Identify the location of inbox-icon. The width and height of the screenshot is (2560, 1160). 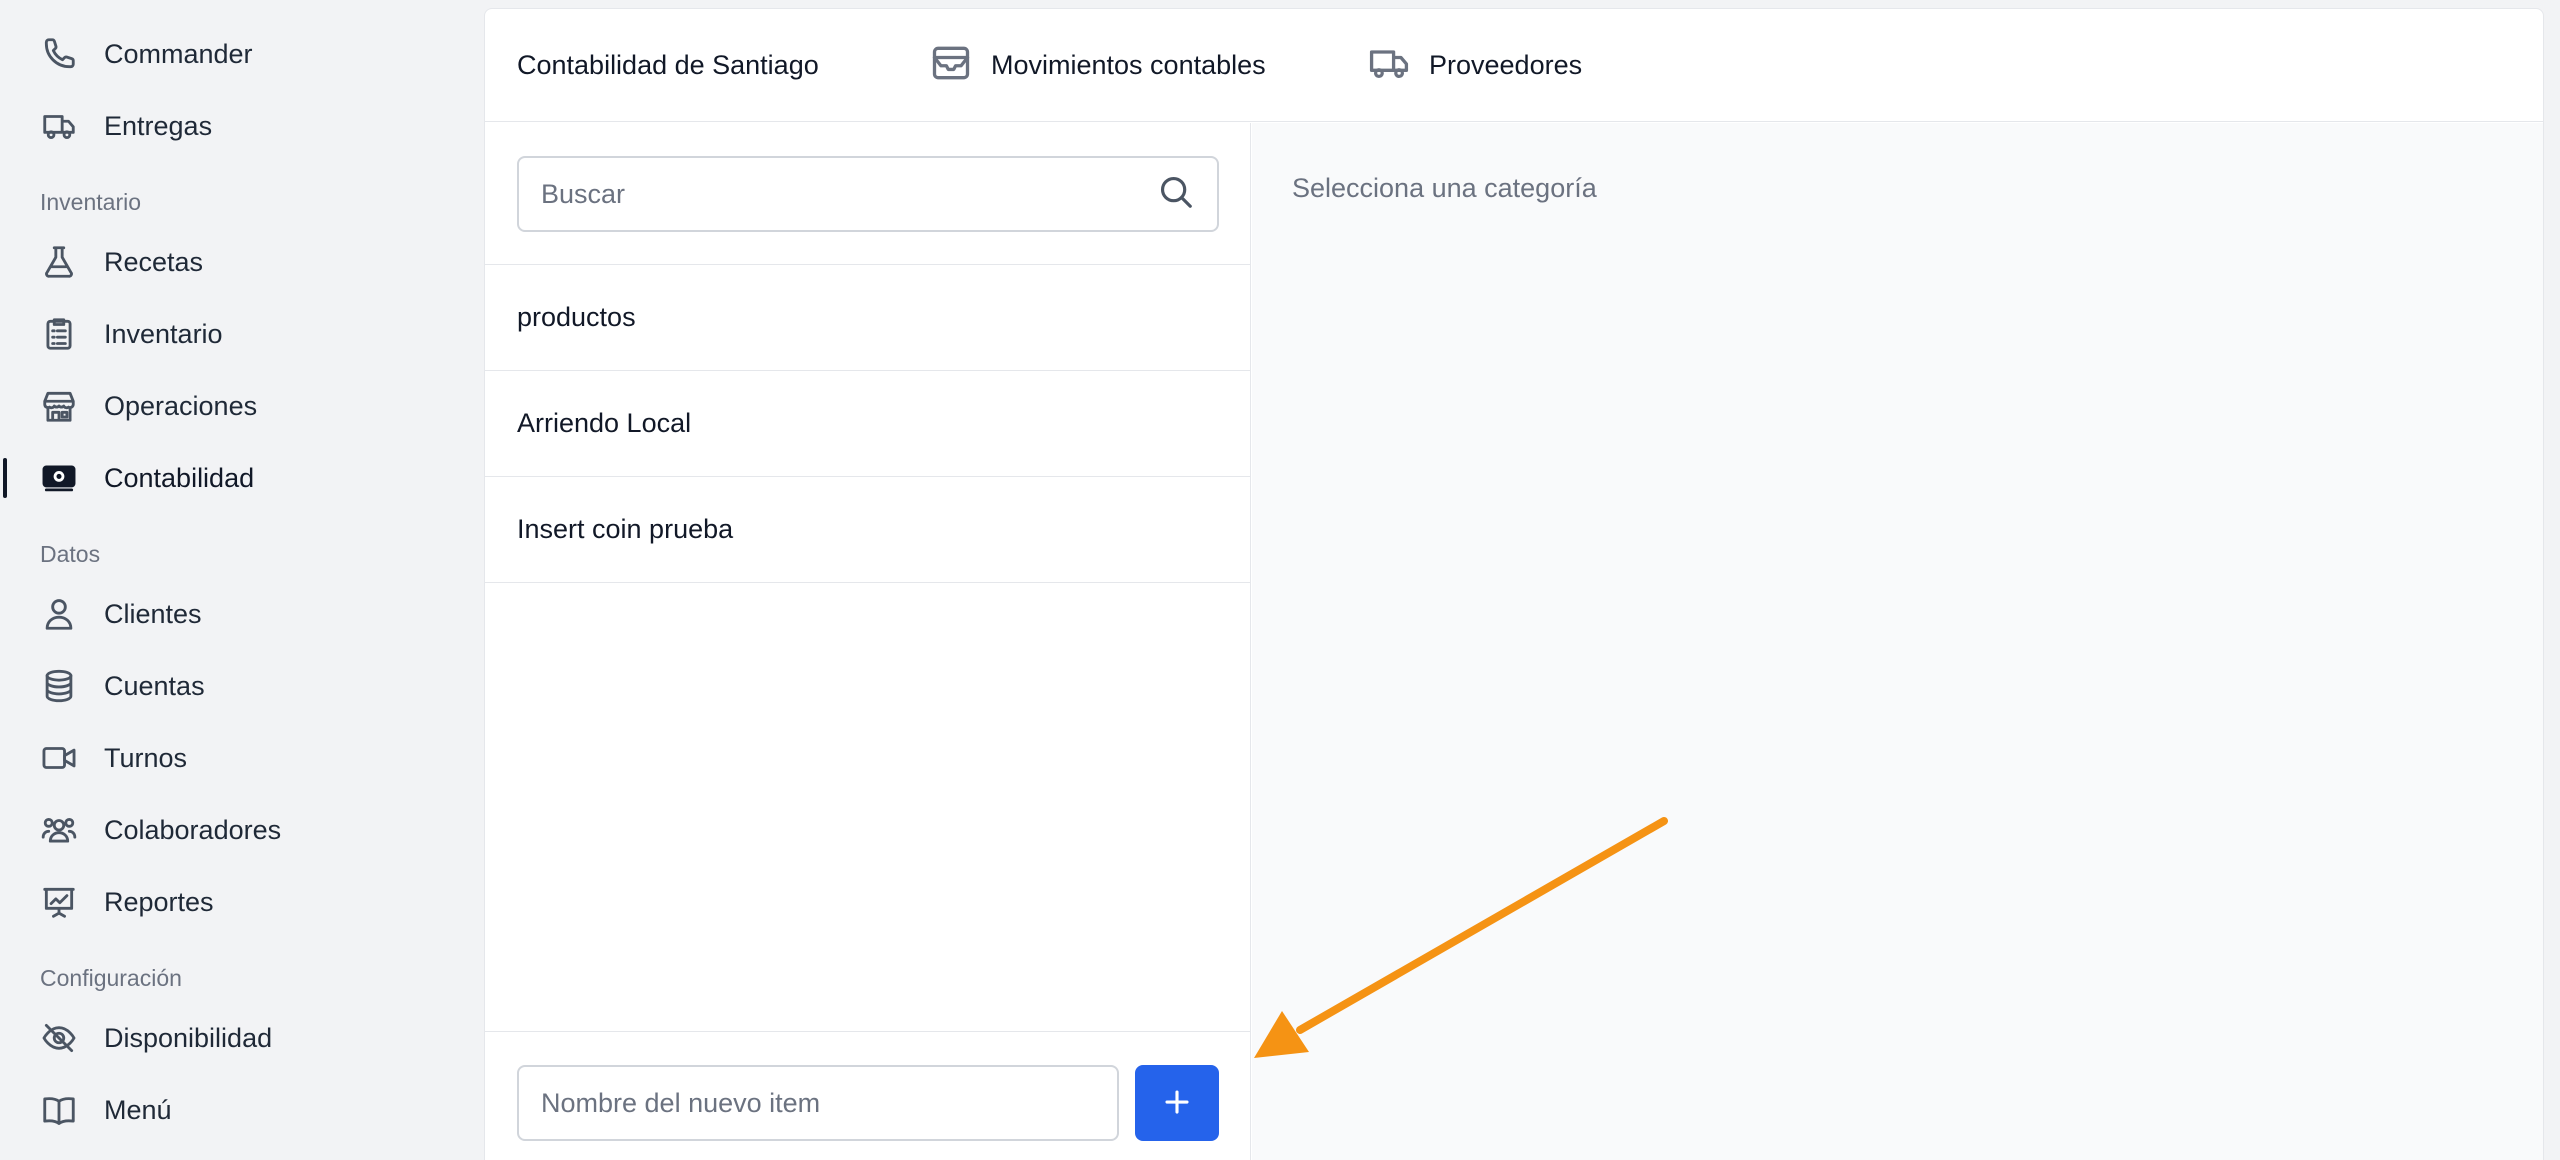
(960, 65).